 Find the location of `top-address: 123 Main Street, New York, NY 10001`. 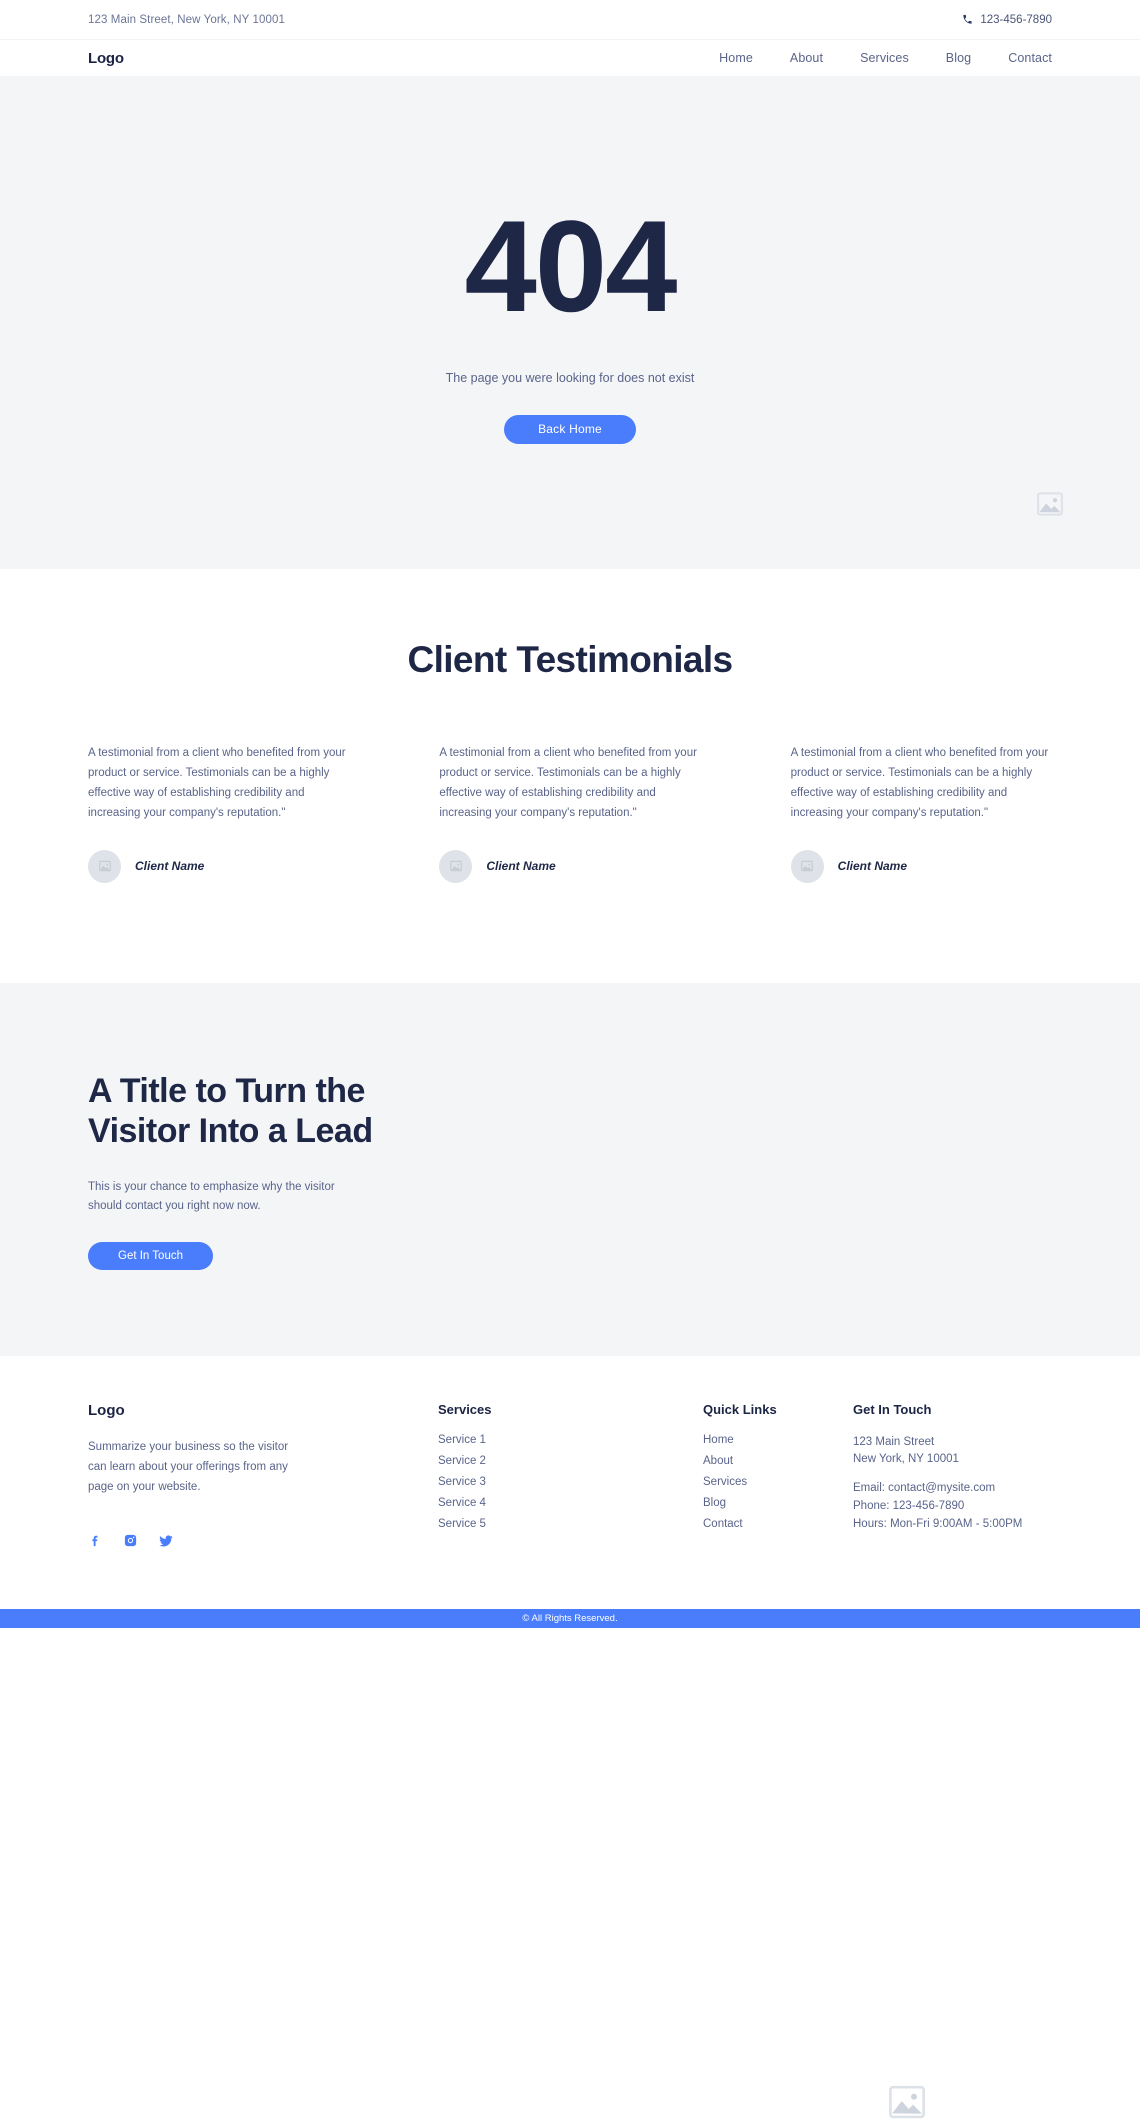

top-address: 123 Main Street, New York, NY 10001 is located at coordinates (186, 19).